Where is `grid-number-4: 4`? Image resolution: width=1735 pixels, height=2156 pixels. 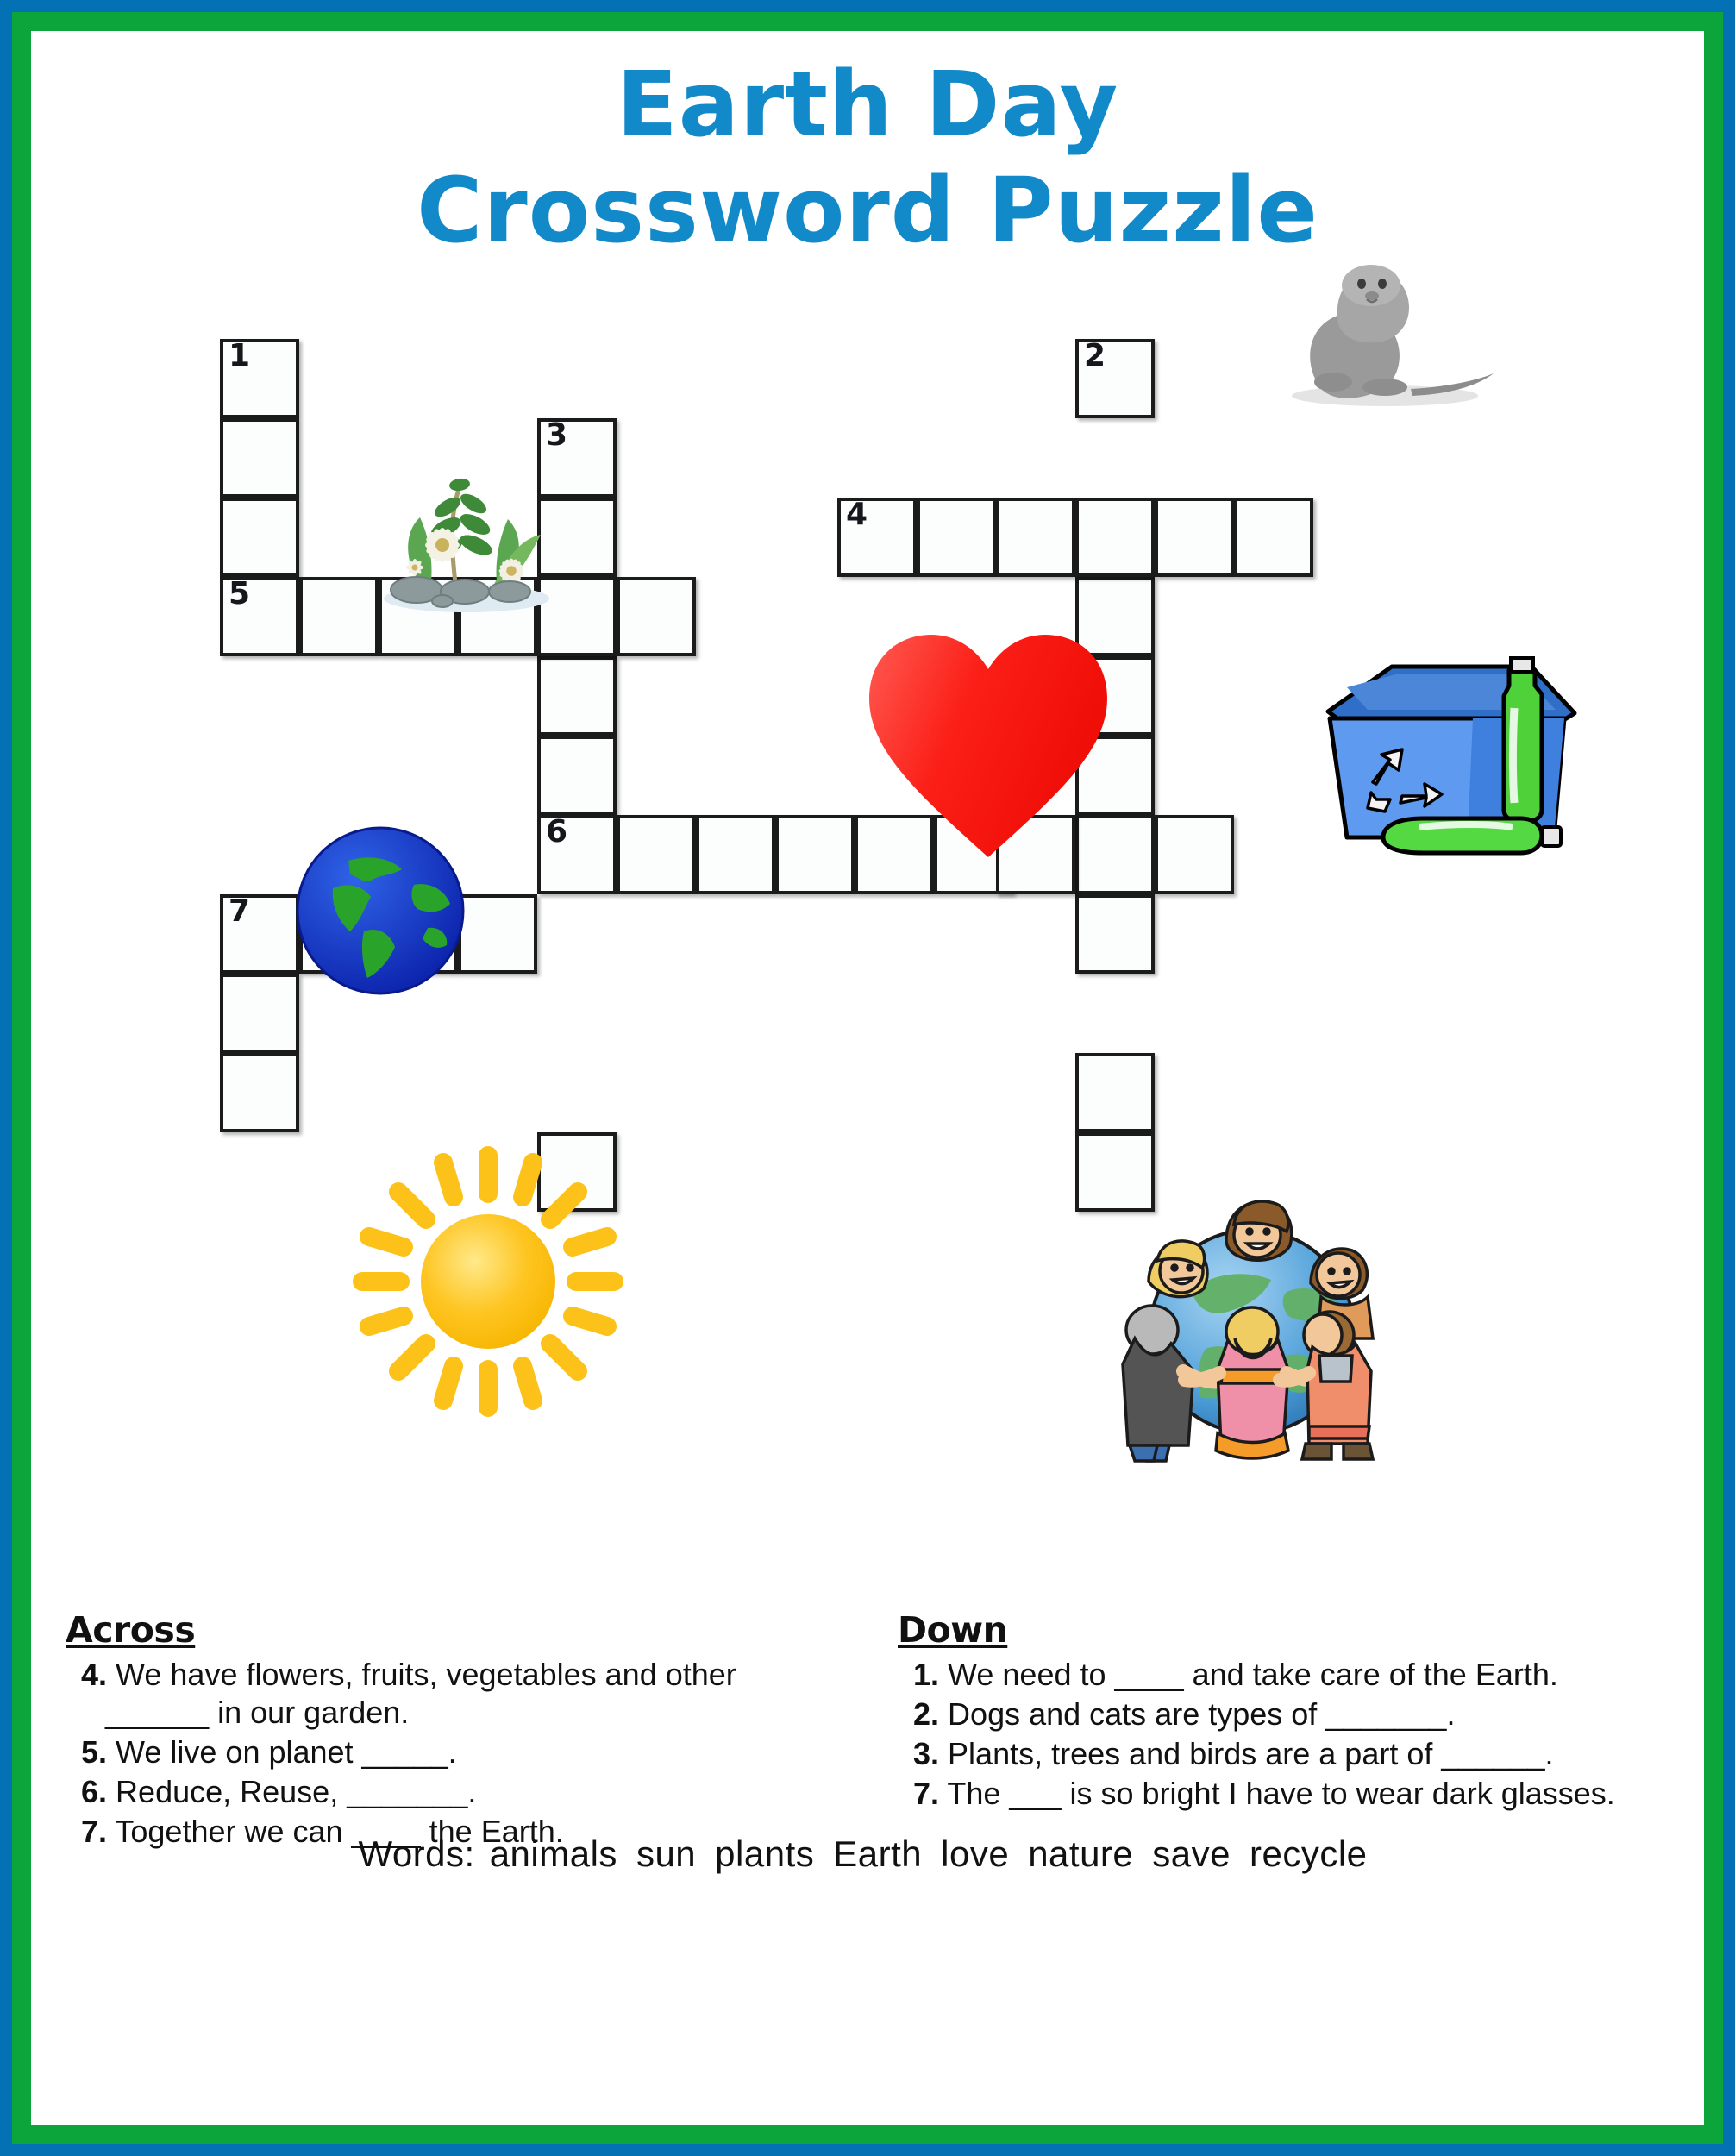
grid-number-4: 4 is located at coordinates (857, 514).